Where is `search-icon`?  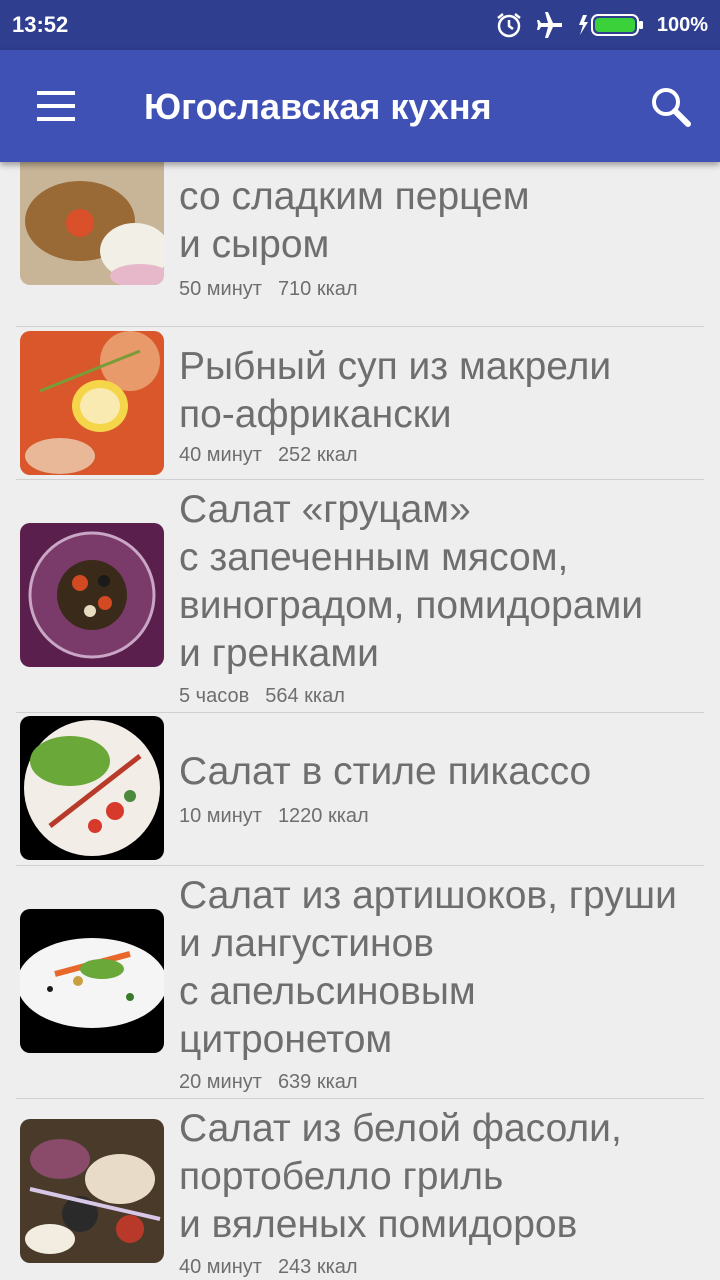 search-icon is located at coordinates (671, 107).